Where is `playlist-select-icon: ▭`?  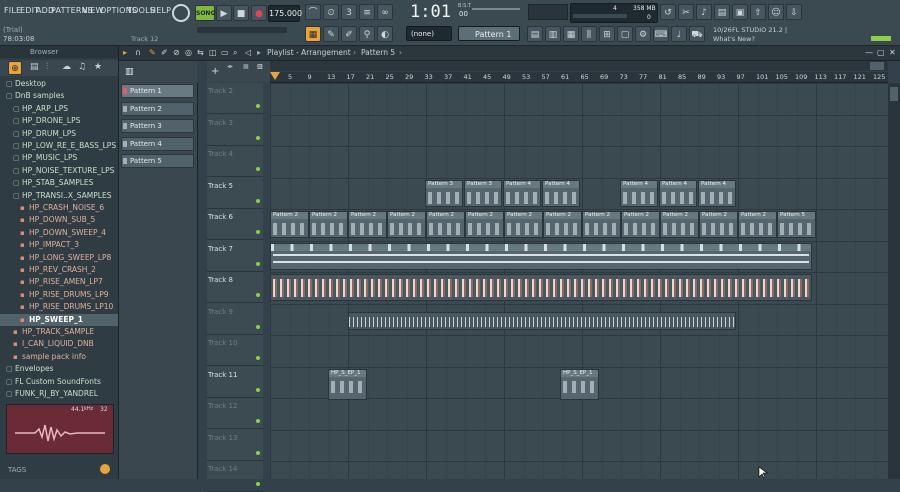
playlist-select-icon: ▭ is located at coordinates (225, 52).